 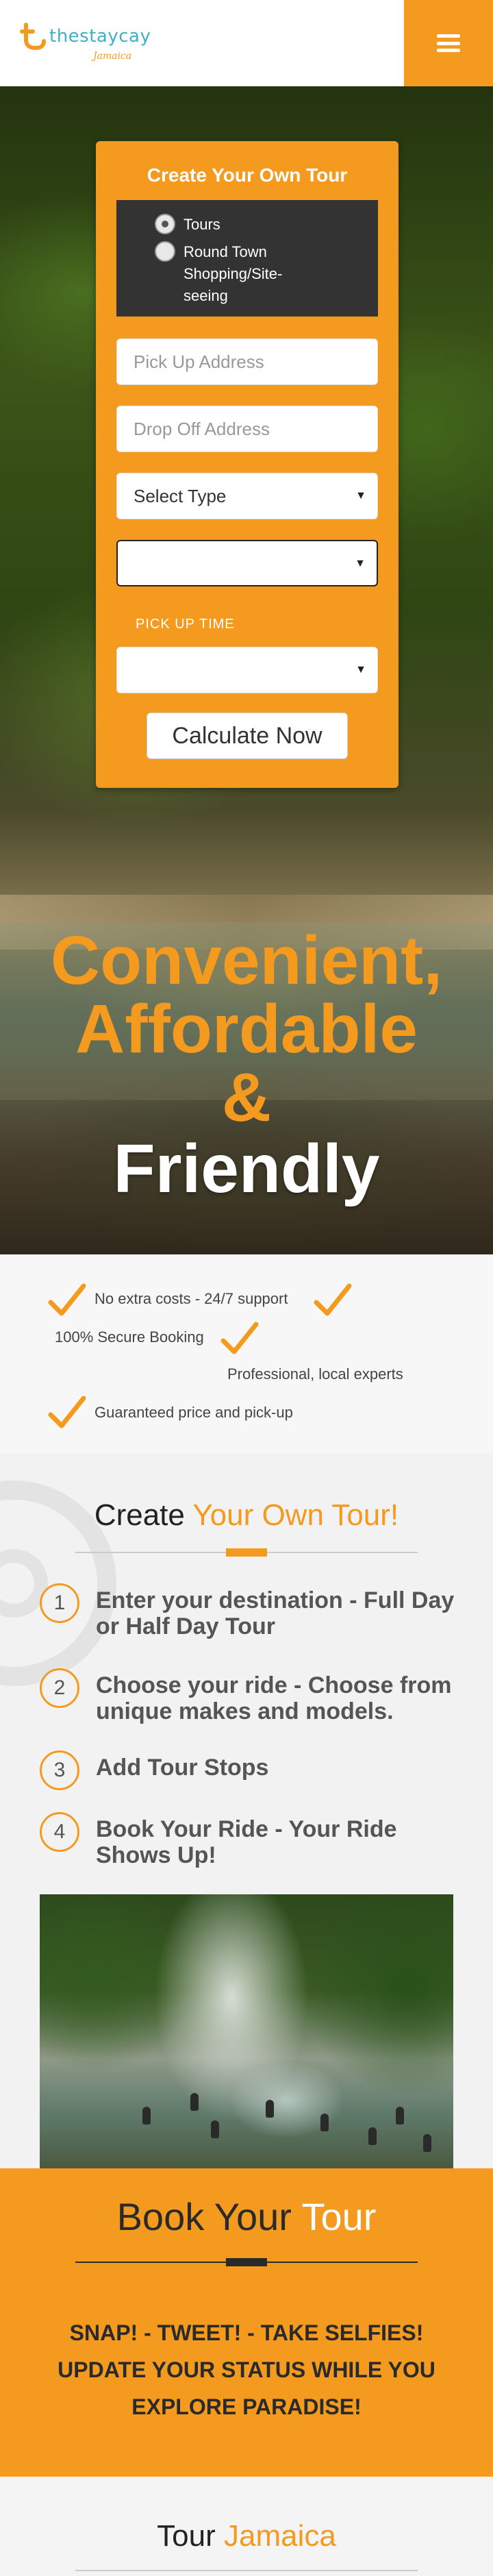 I want to click on steps-title-accent: Your Own Tour!, so click(x=295, y=1515).